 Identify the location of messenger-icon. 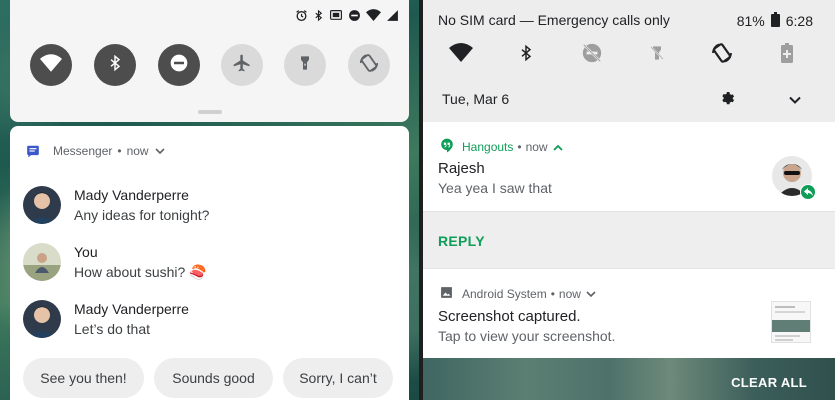
(33, 151).